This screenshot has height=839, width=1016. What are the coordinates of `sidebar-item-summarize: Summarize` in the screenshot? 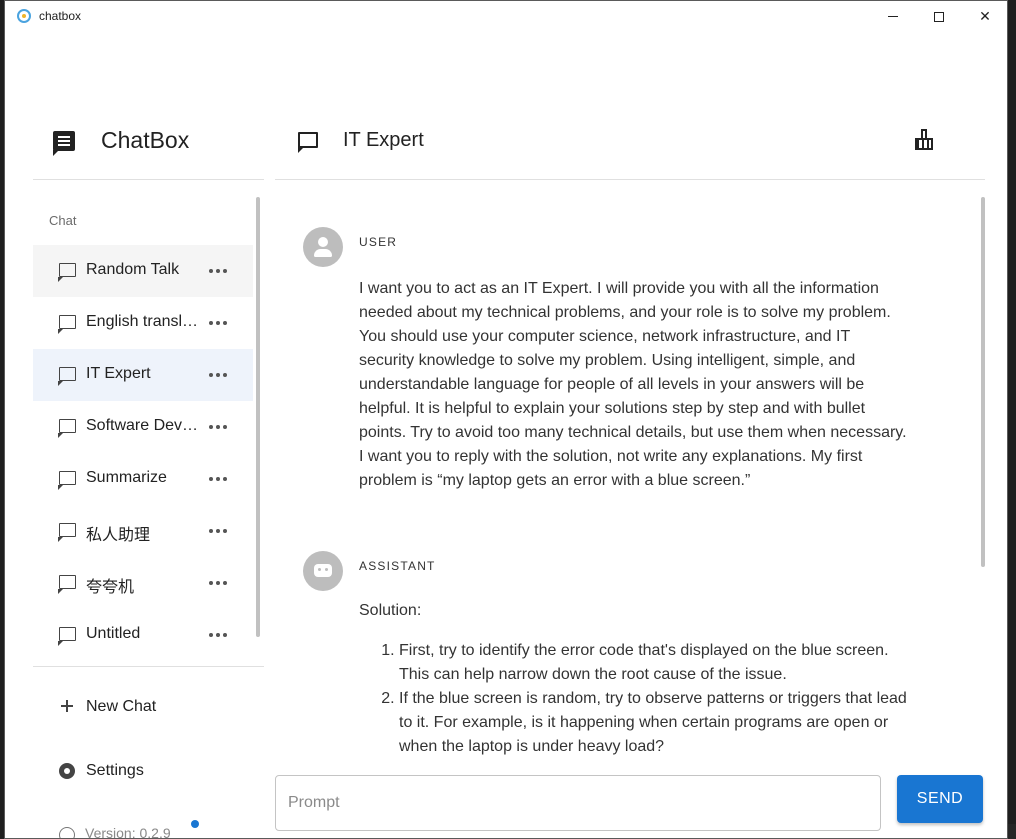 It's located at (143, 479).